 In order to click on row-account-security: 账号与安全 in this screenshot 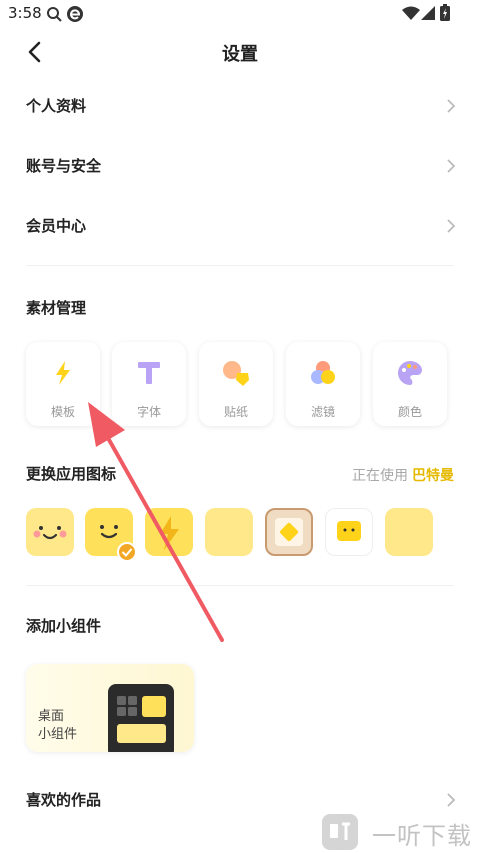, I will do `click(240, 166)`.